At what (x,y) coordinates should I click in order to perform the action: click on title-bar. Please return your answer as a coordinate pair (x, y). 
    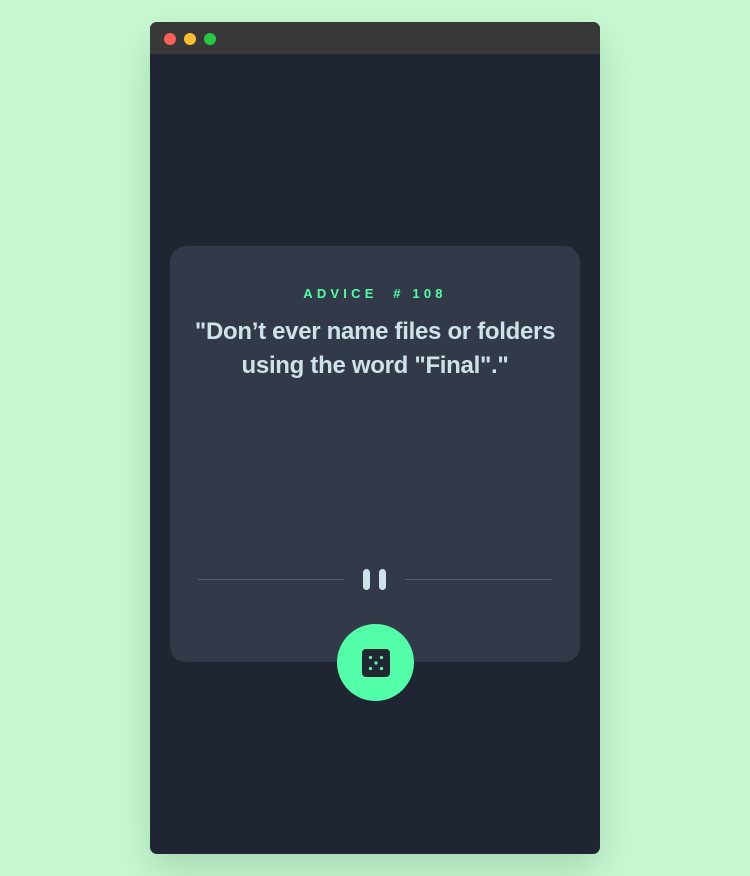
    Looking at the image, I should click on (375, 38).